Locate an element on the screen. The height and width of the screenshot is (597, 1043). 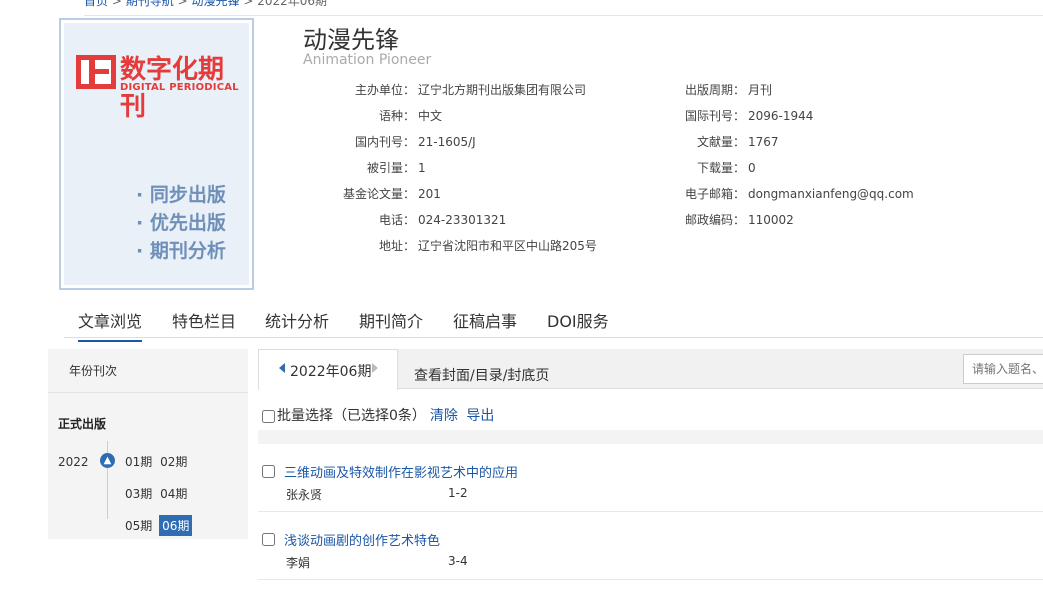
header-divider is located at coordinates (563, 15).